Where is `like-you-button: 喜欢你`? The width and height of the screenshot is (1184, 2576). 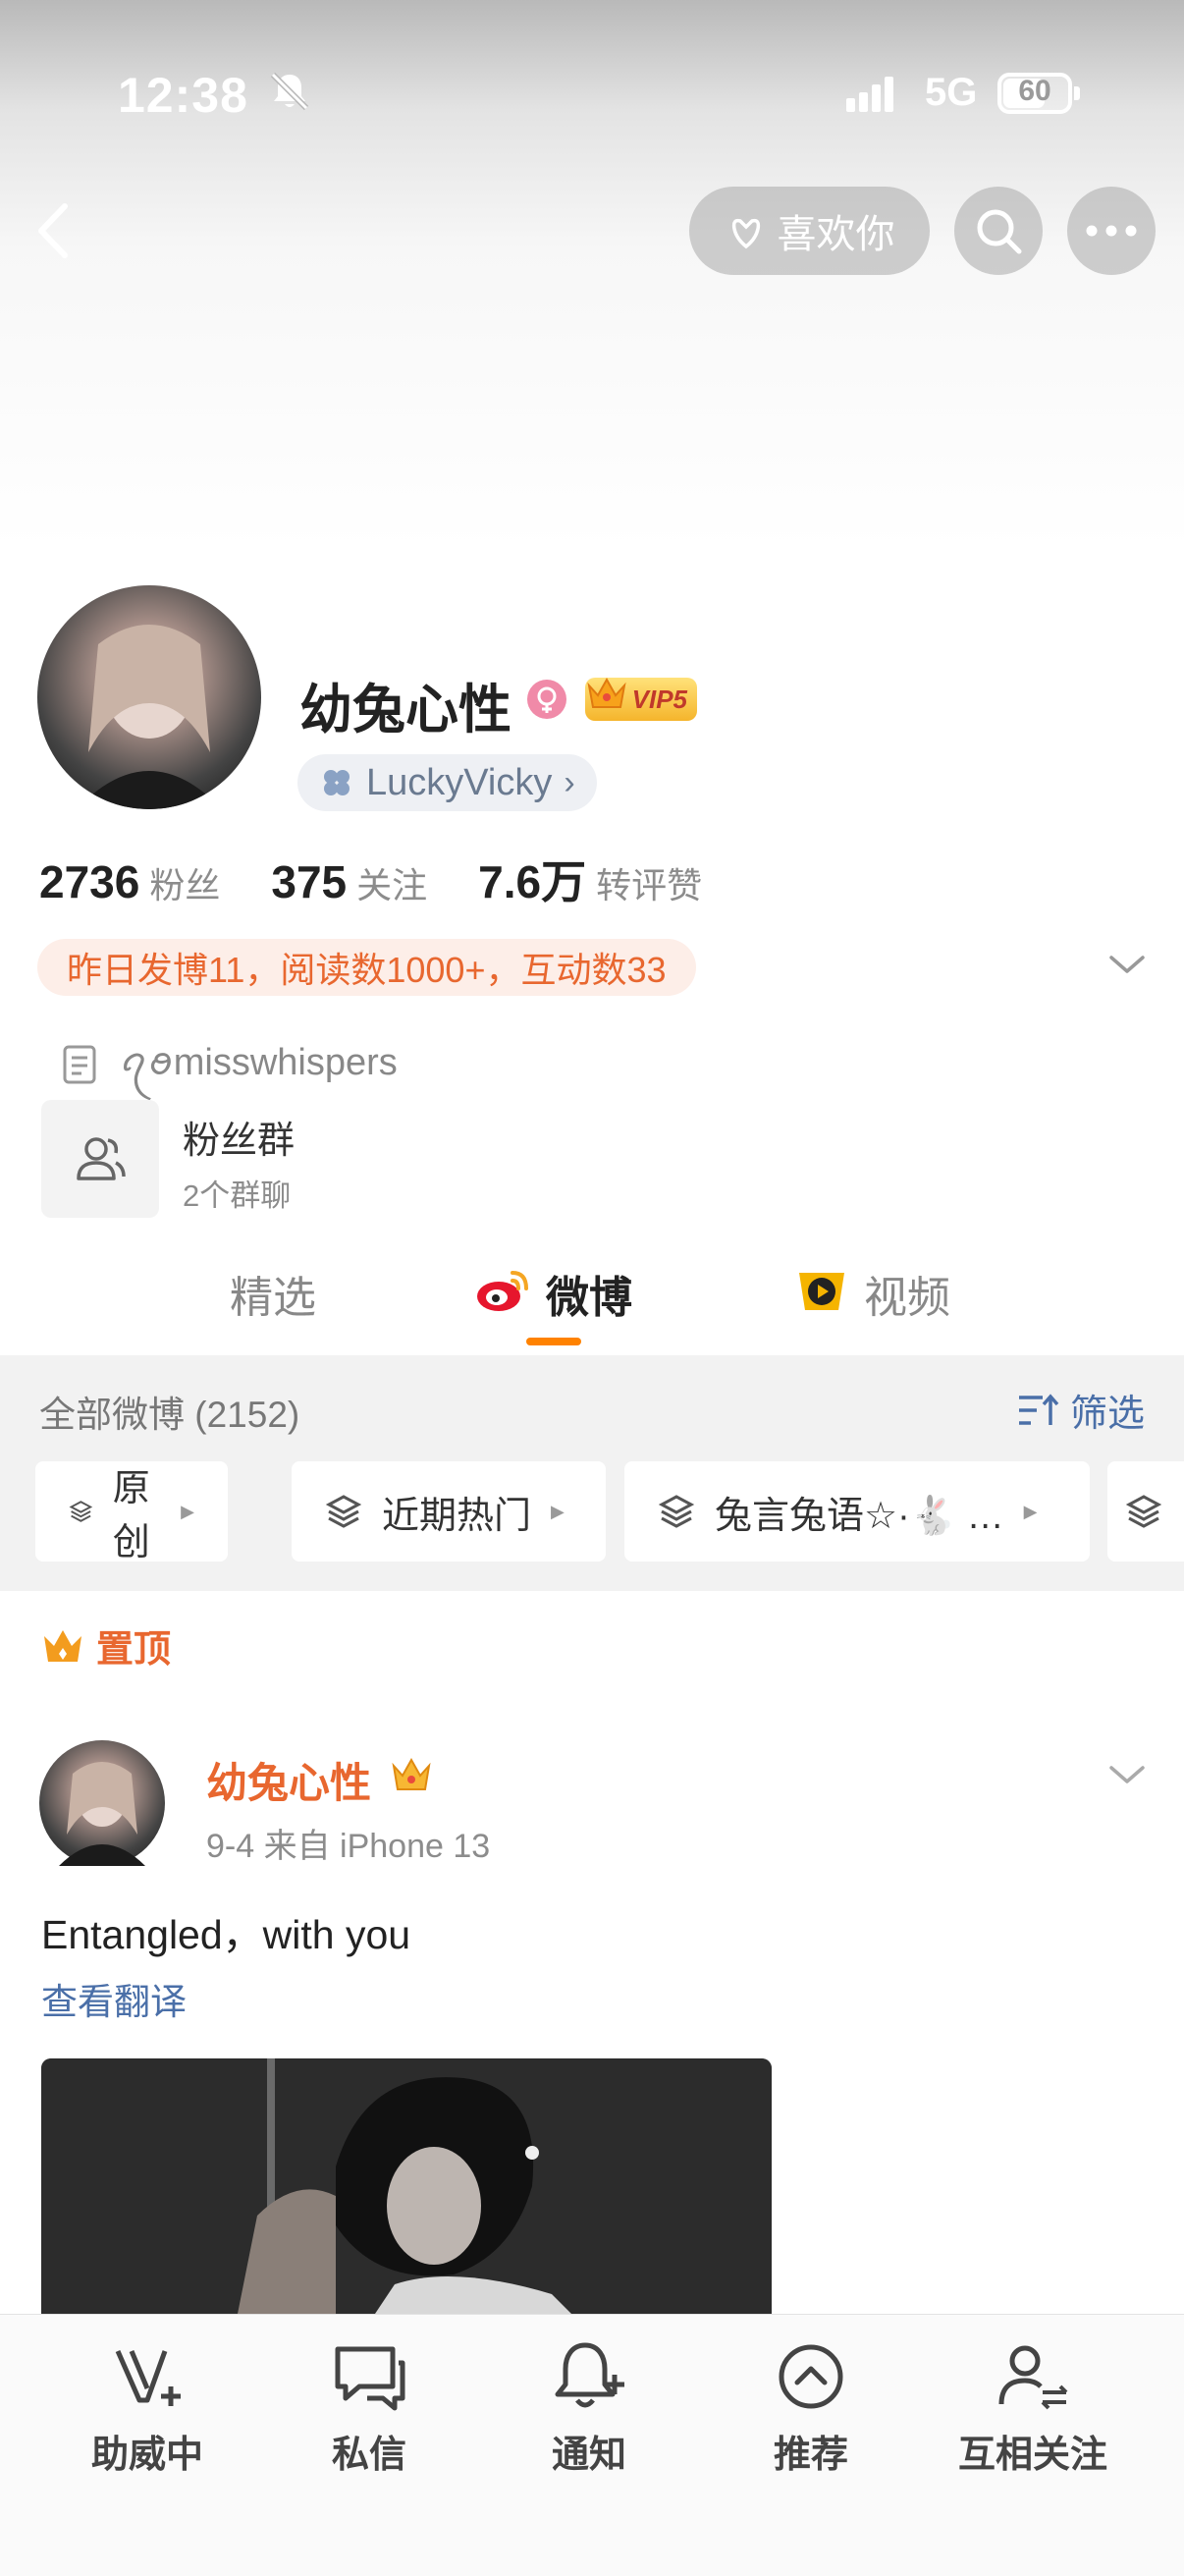
like-you-button: 喜欢你 is located at coordinates (809, 231).